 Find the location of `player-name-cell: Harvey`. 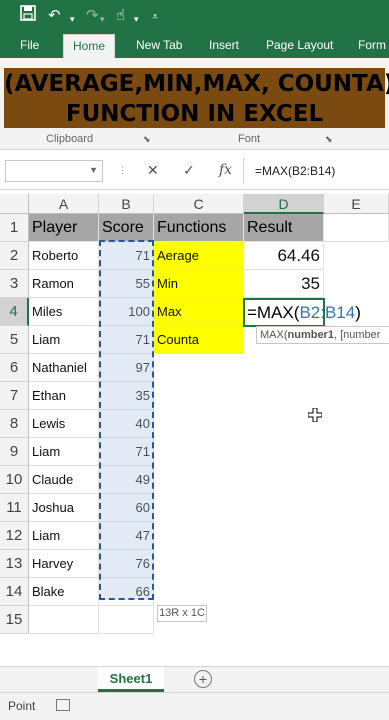

player-name-cell: Harvey is located at coordinates (64, 564).